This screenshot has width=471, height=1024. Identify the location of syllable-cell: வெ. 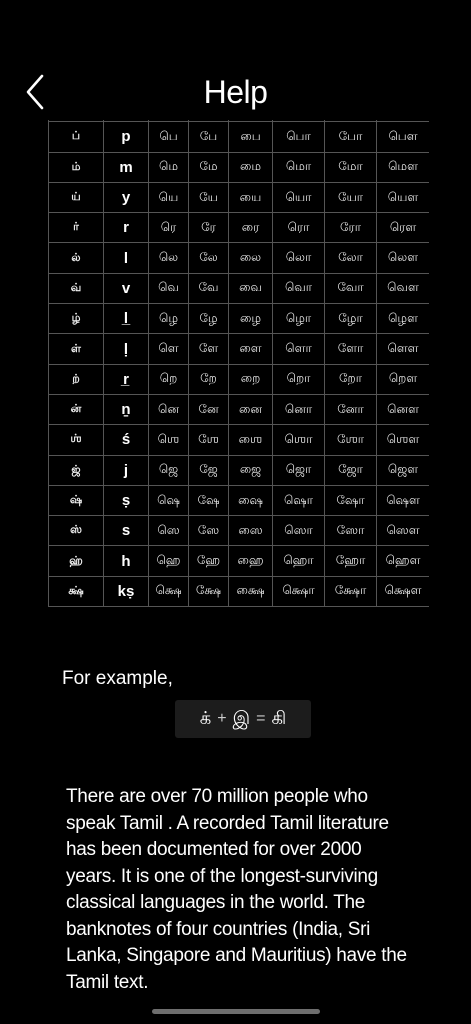
(168, 288).